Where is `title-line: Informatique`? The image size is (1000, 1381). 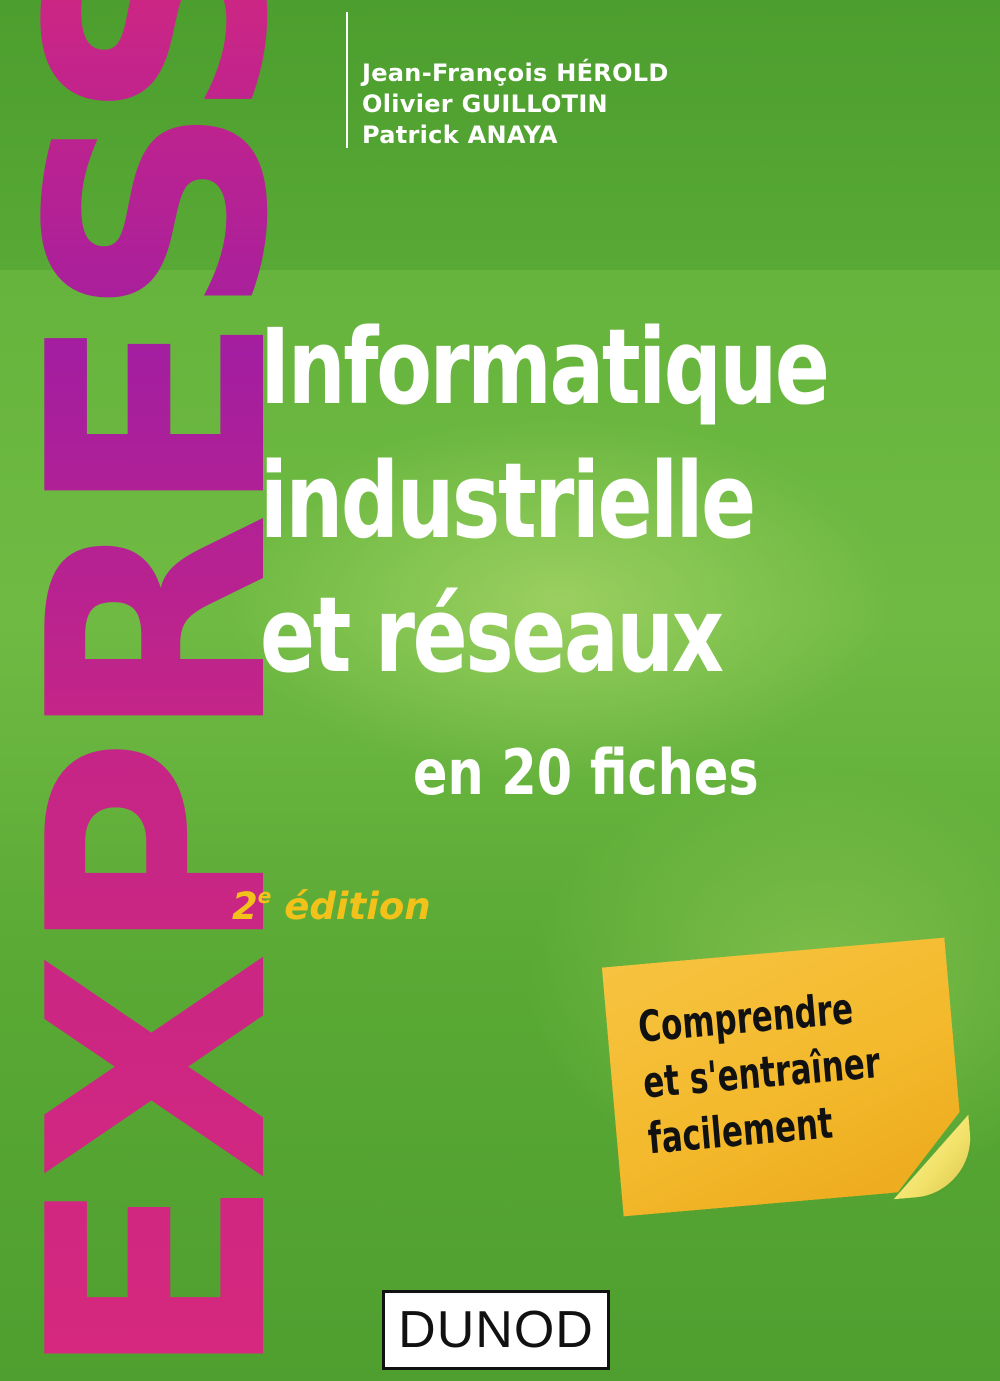 title-line: Informatique is located at coordinates (545, 367).